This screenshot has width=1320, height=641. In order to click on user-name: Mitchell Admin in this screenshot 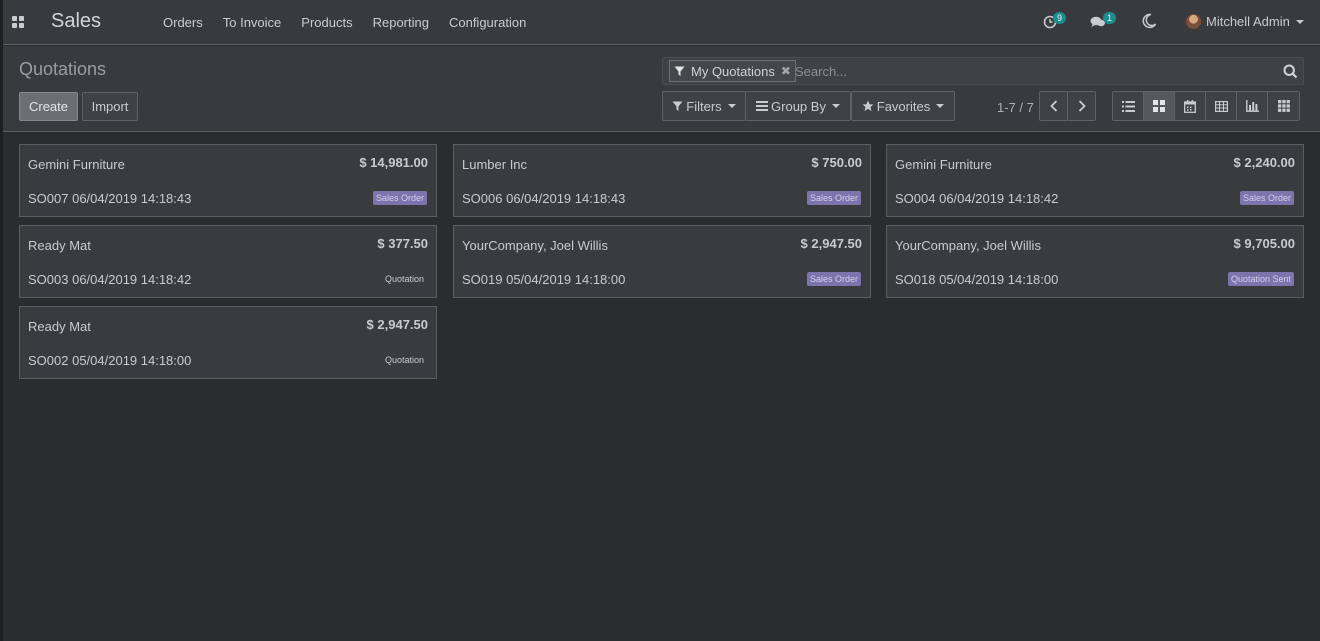, I will do `click(1248, 21)`.